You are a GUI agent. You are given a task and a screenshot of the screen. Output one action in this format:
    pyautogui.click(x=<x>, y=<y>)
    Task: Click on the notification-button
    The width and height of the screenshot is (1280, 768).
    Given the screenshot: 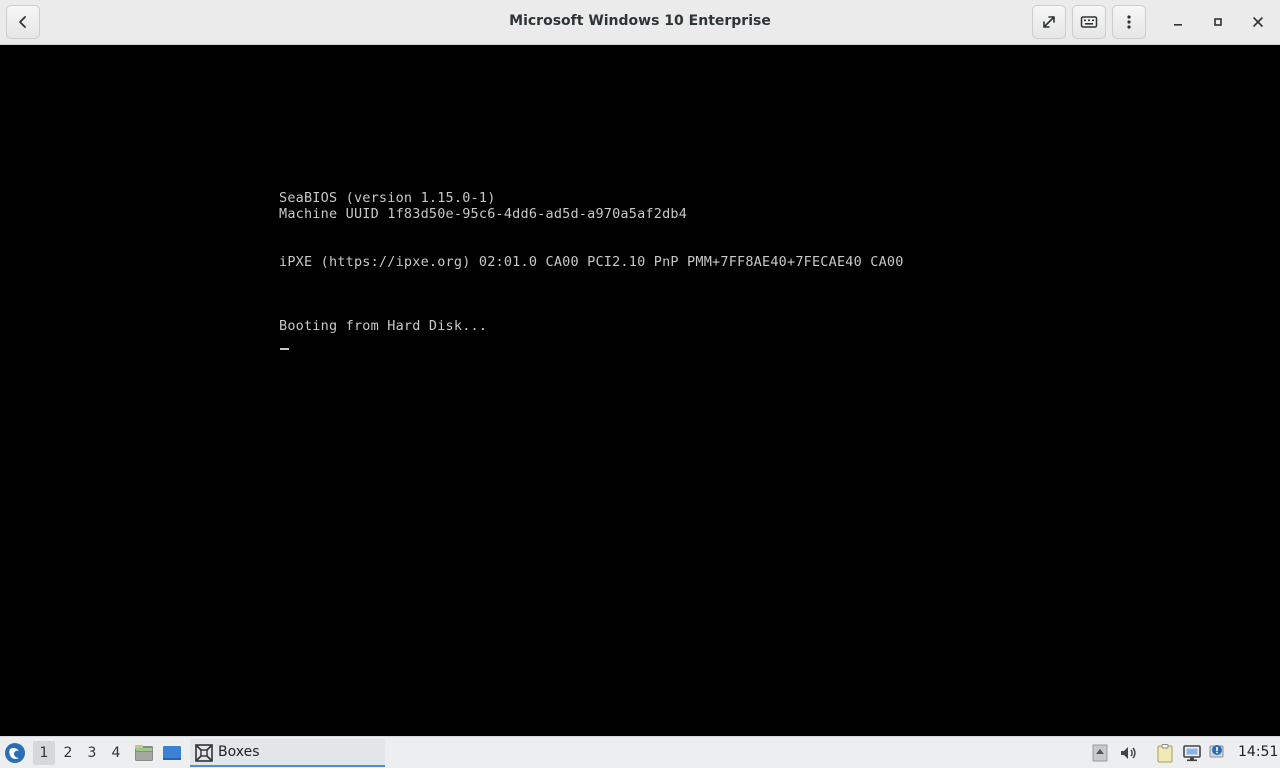 What is the action you would take?
    pyautogui.click(x=1218, y=753)
    